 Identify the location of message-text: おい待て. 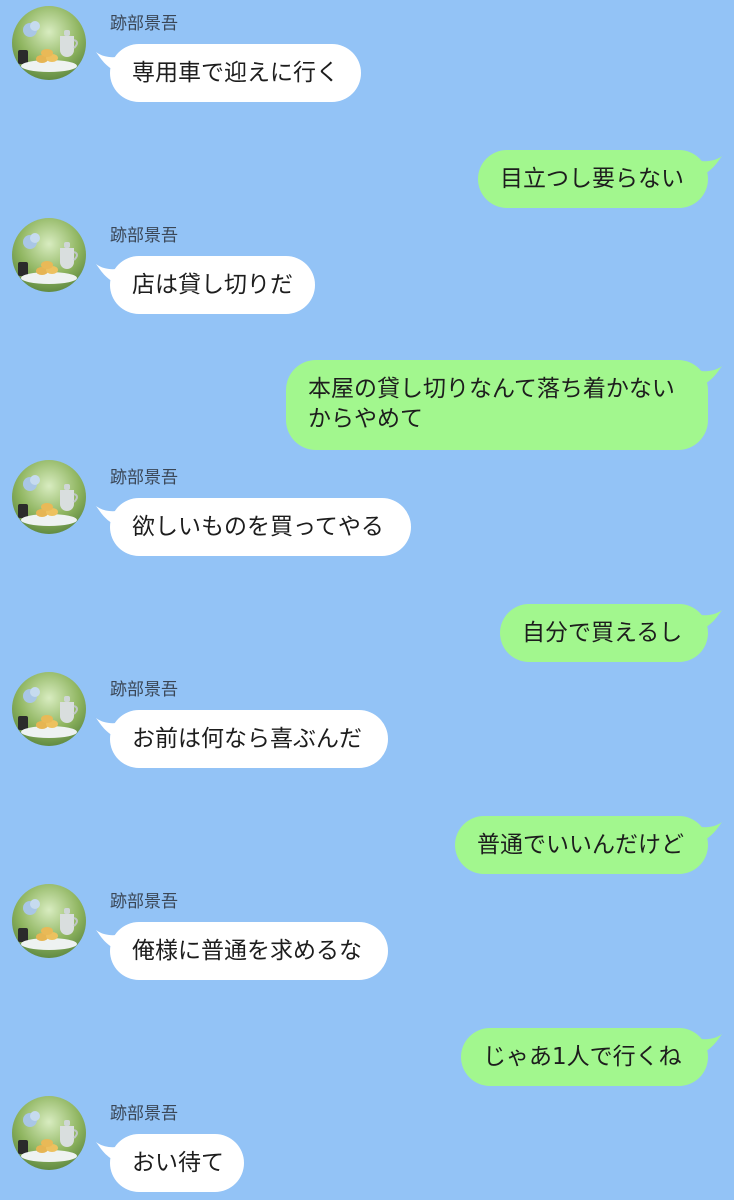
(178, 1163).